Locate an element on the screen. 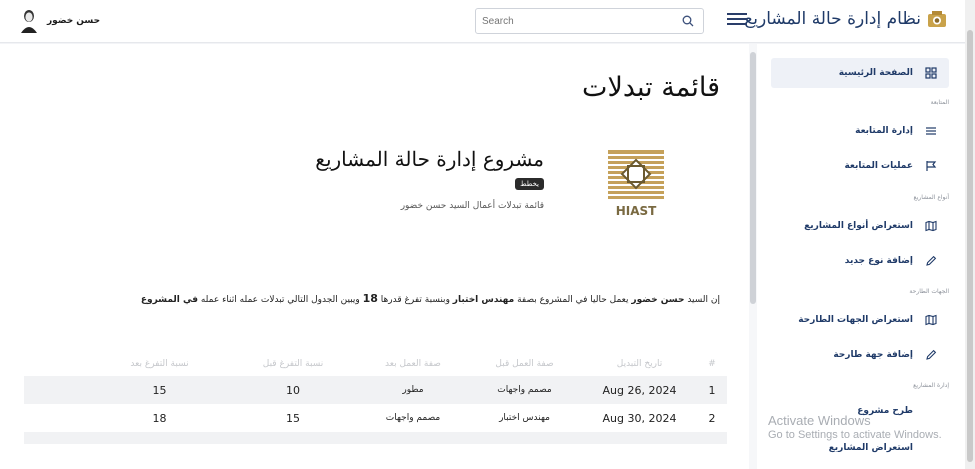  window-scrollbar-thumb is located at coordinates (970, 246).